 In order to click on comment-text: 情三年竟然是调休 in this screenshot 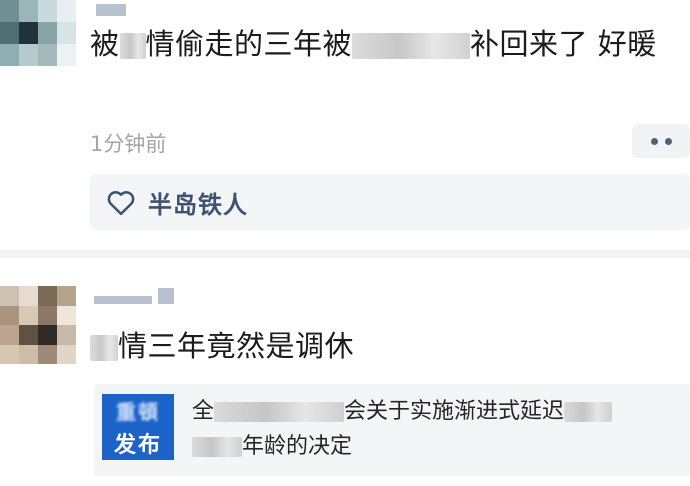, I will do `click(380, 346)`.